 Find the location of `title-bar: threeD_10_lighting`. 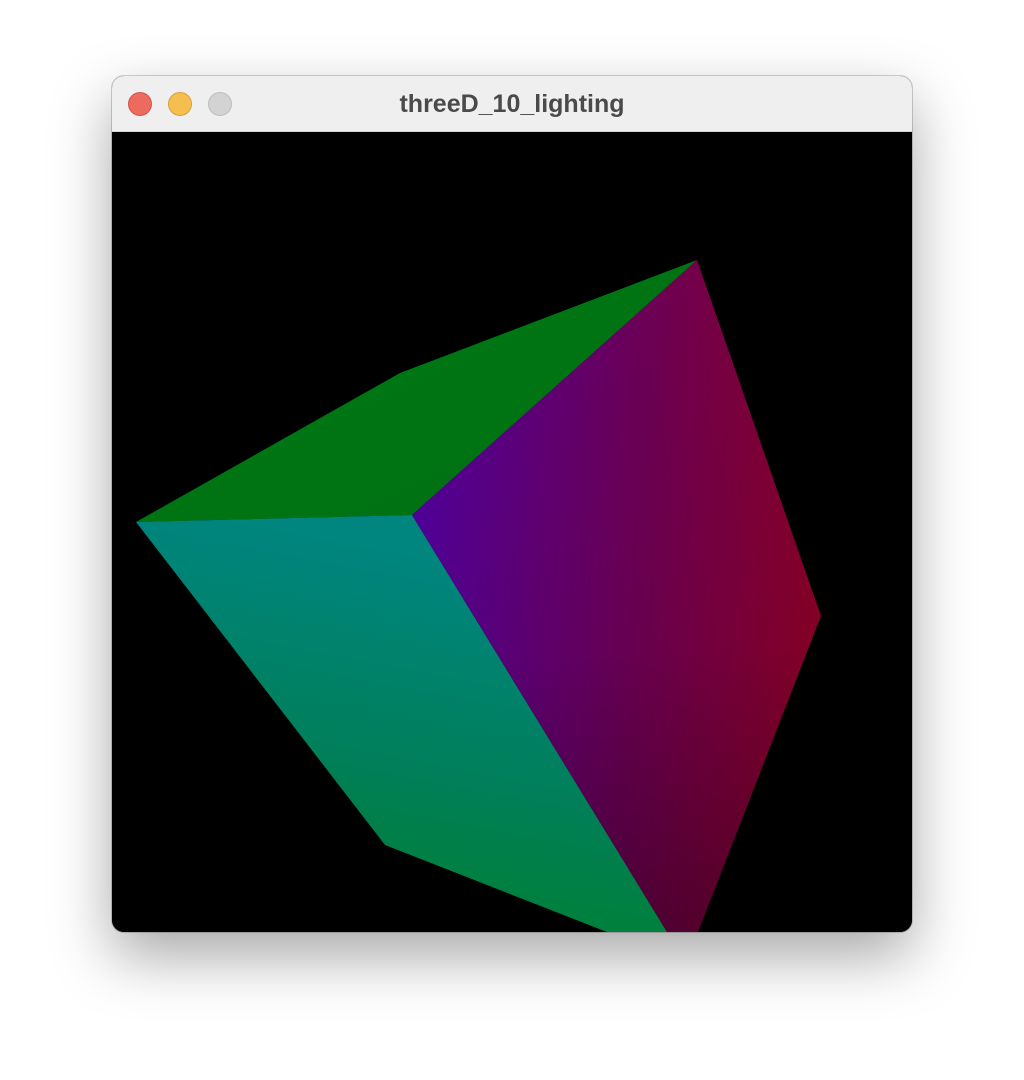

title-bar: threeD_10_lighting is located at coordinates (512, 104).